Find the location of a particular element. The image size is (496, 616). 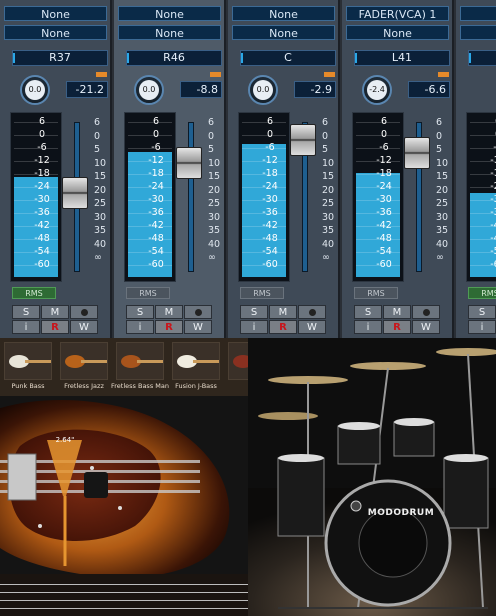

bass-preset-label: Punk Bass is located at coordinates (28, 386).